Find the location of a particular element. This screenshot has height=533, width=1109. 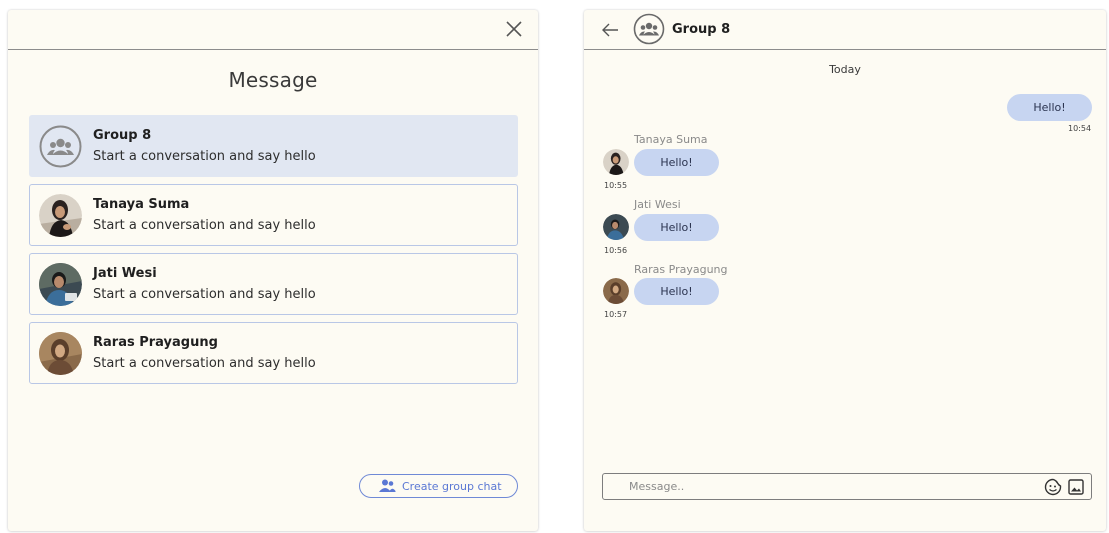

conversation-name: Raras Prayagung is located at coordinates (155, 342).